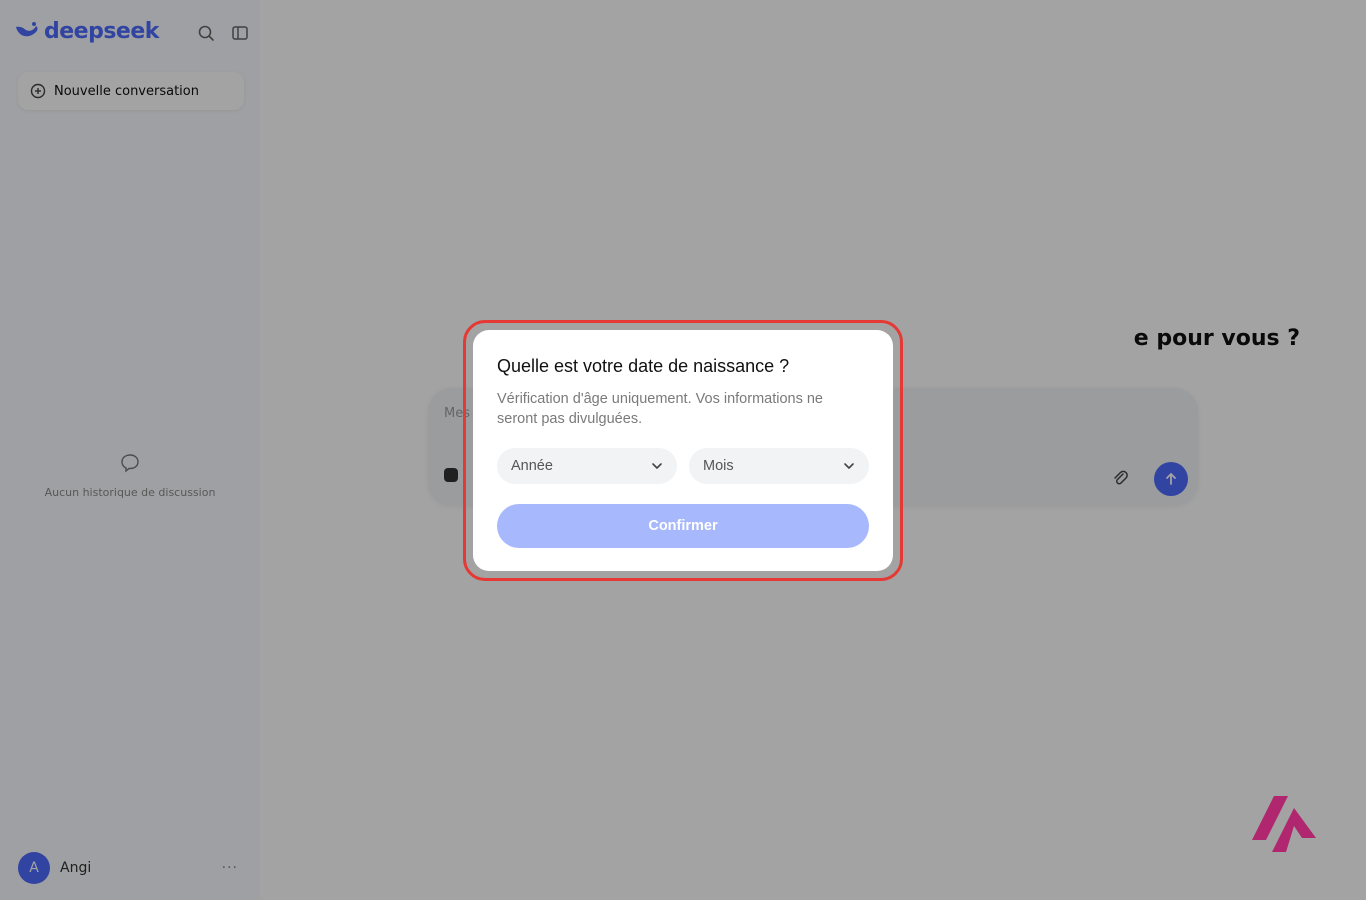  I want to click on year-select-value: Année, so click(532, 466).